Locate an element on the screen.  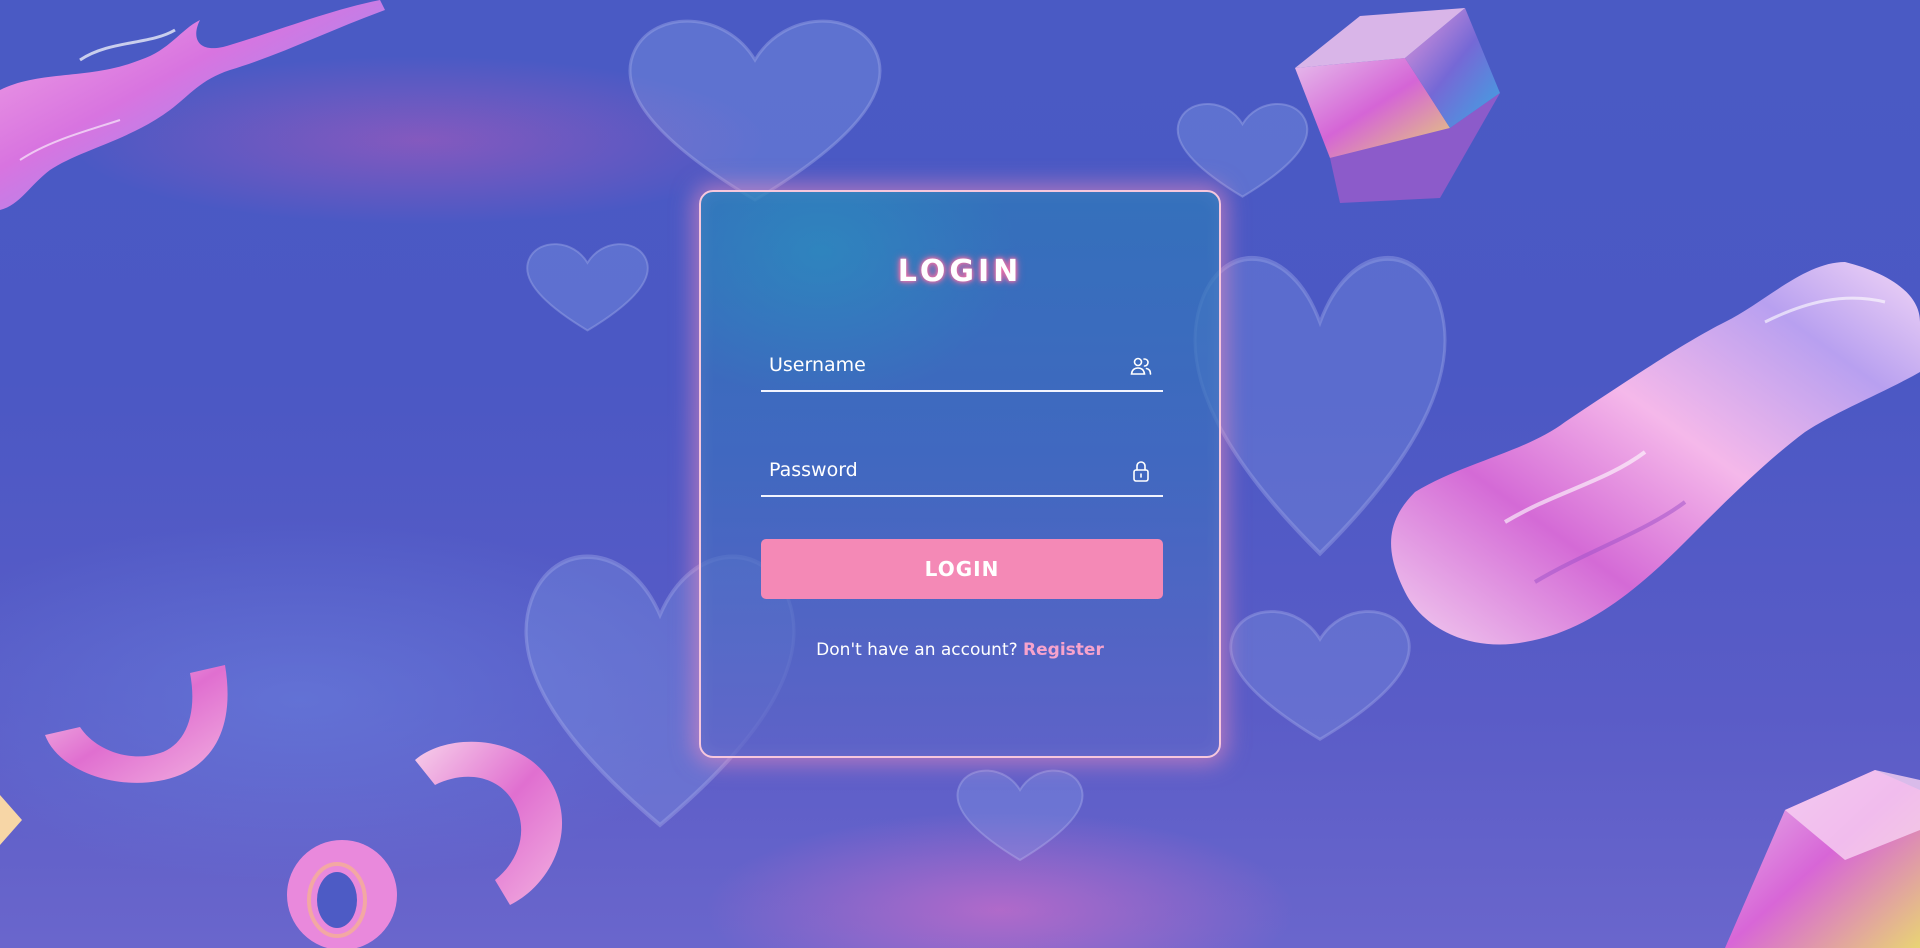
password-field: Password is located at coordinates (962, 475).